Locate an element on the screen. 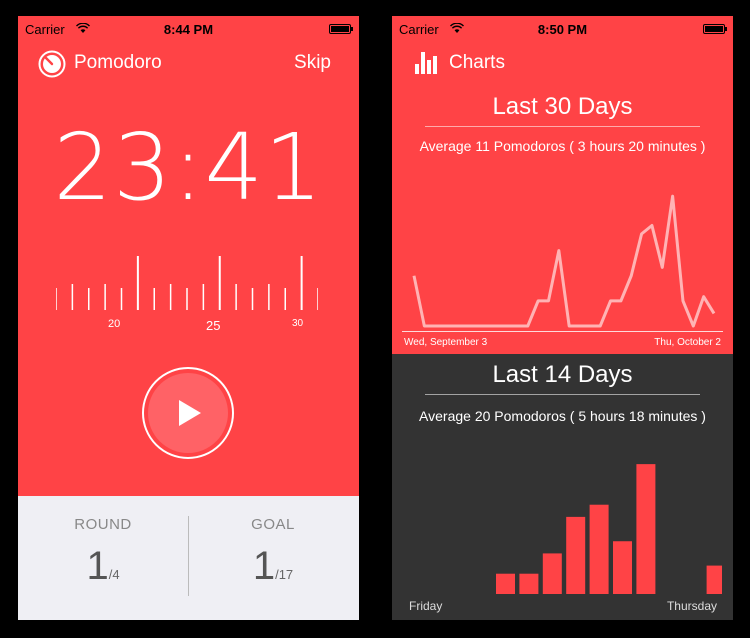 Image resolution: width=750 pixels, height=638 pixels. round-value-group: 1/4 is located at coordinates (103, 566).